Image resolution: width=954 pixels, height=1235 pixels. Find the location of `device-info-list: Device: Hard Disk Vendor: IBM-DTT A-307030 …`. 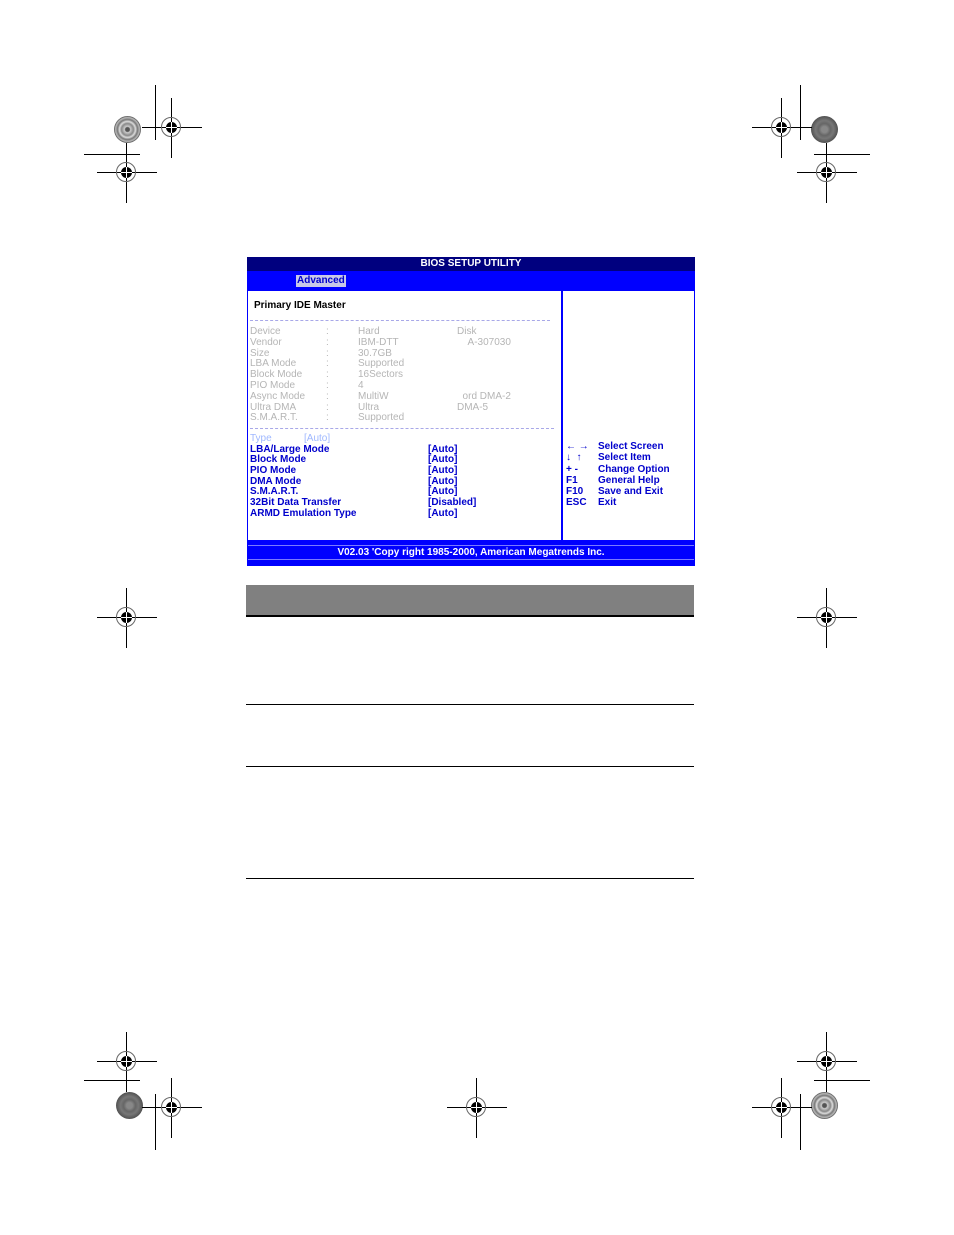

device-info-list: Device: Hard Disk Vendor: IBM-DTT A-307030 … is located at coordinates (400, 375).